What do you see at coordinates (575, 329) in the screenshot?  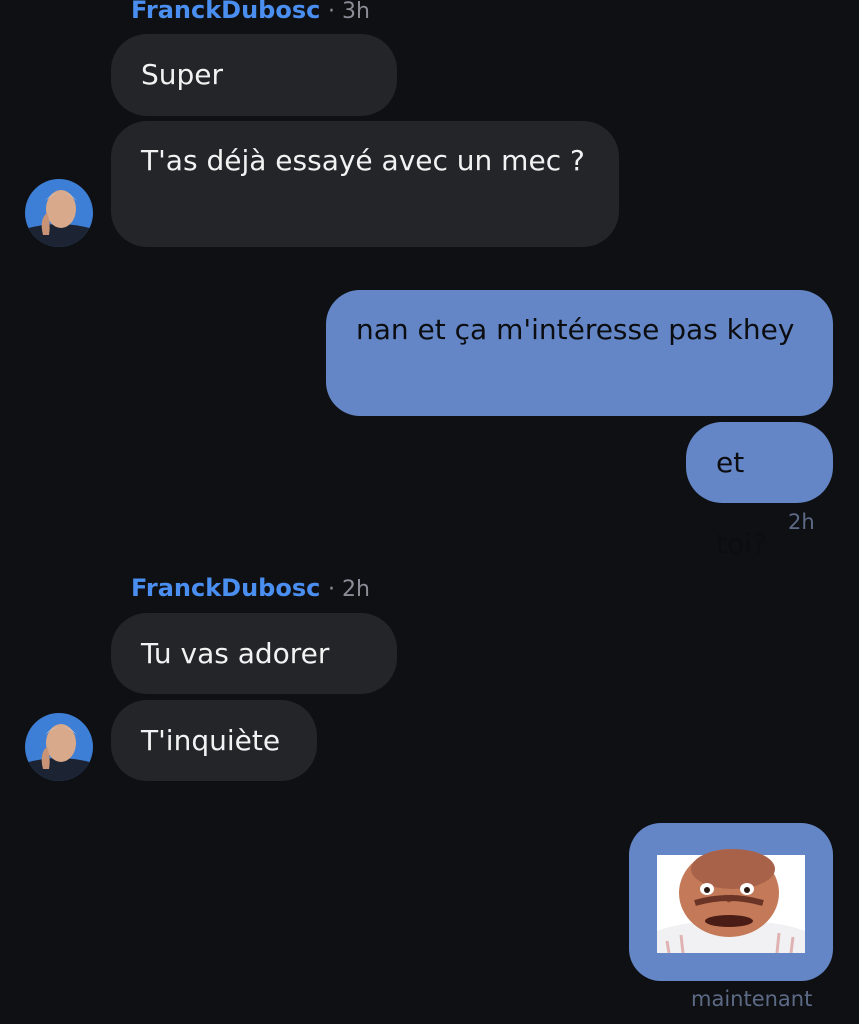 I see `message-text: nan et ça m'intéresse pas khey` at bounding box center [575, 329].